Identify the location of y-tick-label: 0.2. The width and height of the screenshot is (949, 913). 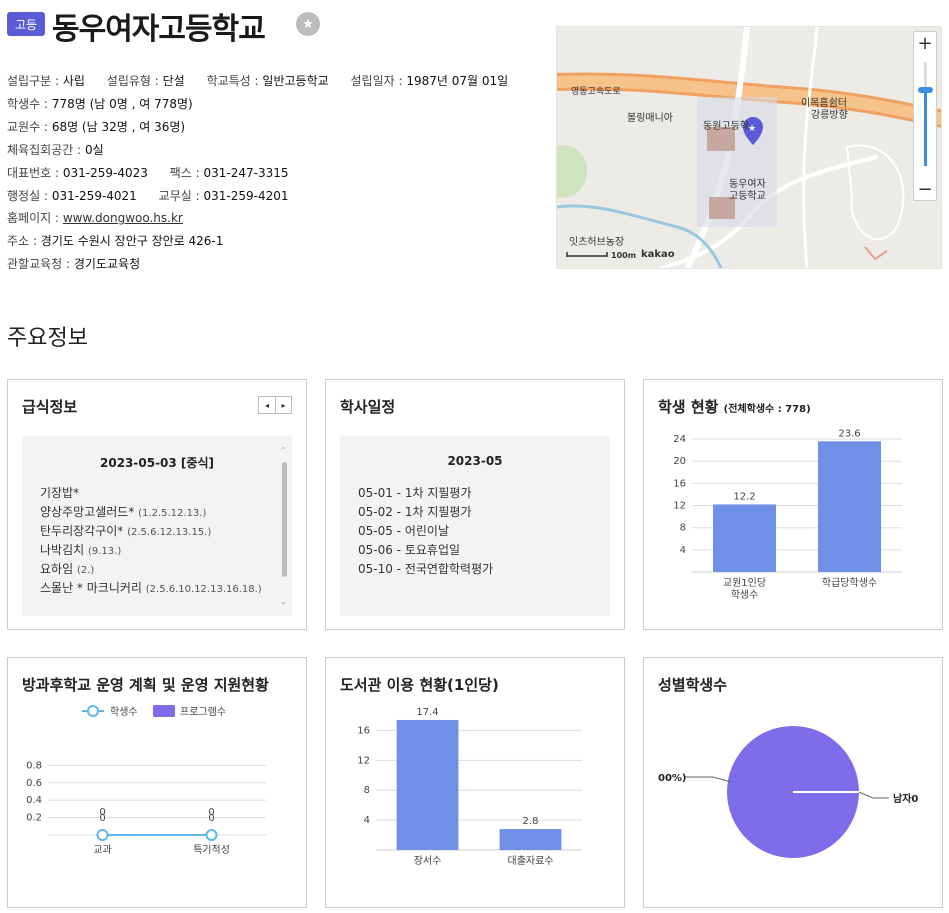
(34, 818).